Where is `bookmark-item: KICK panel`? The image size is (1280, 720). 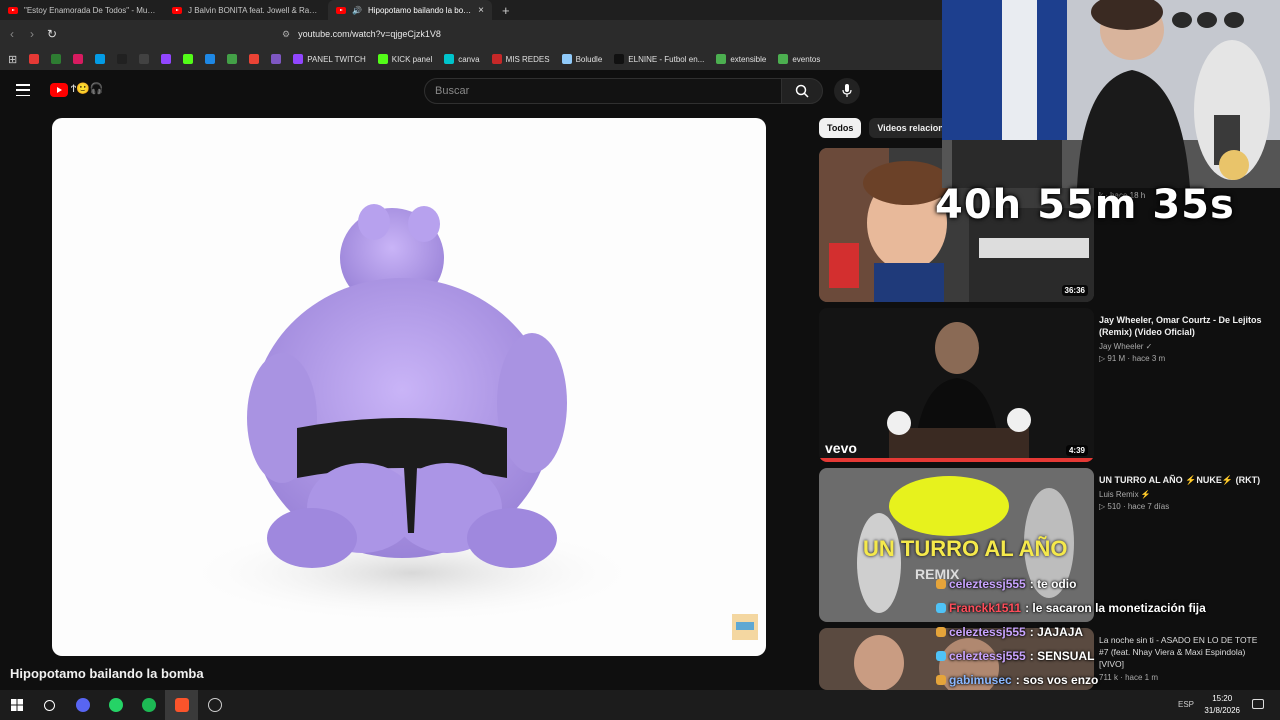
bookmark-item: KICK panel is located at coordinates (405, 59).